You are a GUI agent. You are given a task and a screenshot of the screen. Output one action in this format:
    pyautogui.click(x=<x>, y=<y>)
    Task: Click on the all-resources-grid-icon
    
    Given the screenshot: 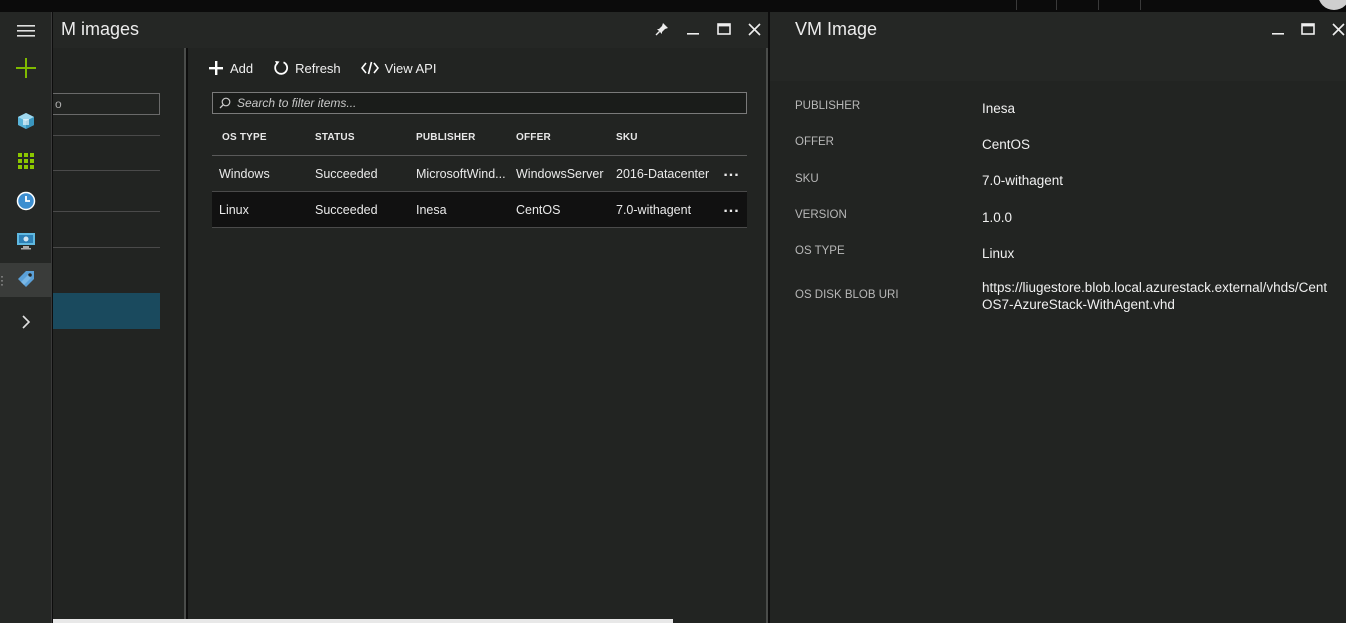 What is the action you would take?
    pyautogui.click(x=26, y=161)
    